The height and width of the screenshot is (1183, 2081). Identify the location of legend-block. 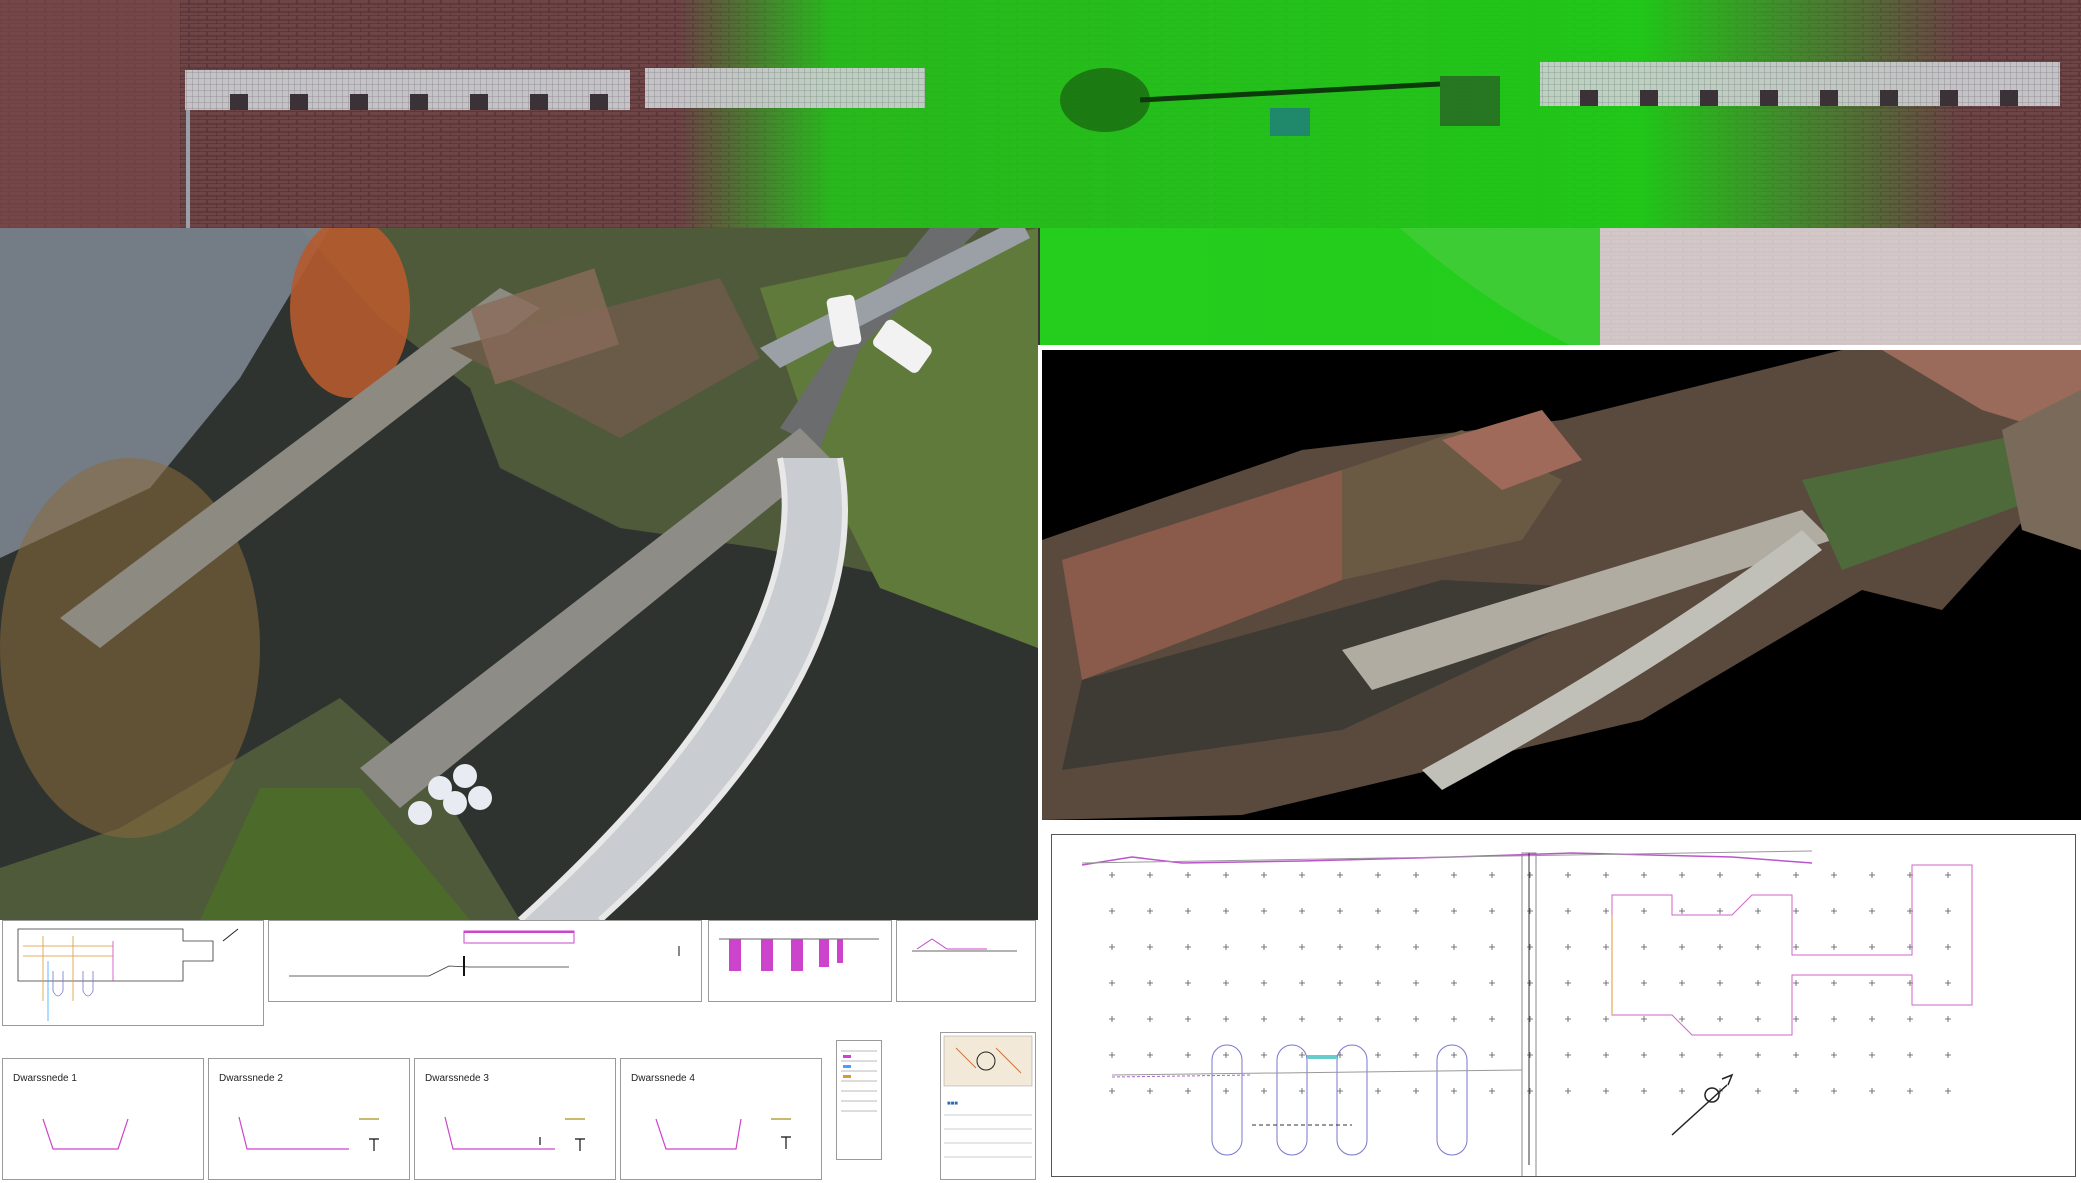
(859, 1100).